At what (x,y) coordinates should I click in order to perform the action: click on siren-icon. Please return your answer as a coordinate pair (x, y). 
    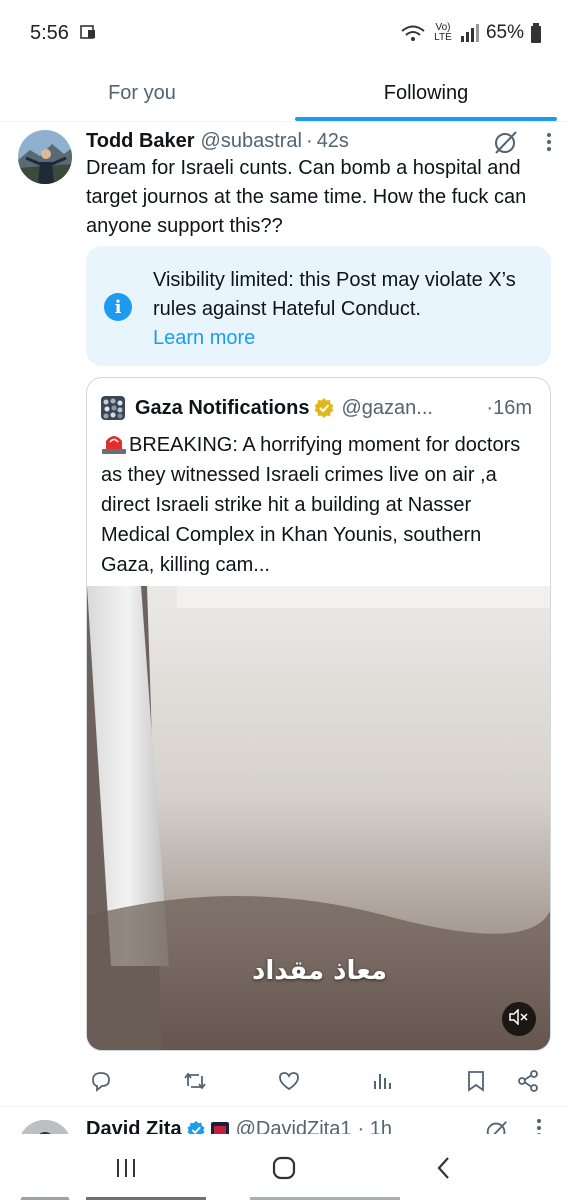
    Looking at the image, I should click on (114, 443).